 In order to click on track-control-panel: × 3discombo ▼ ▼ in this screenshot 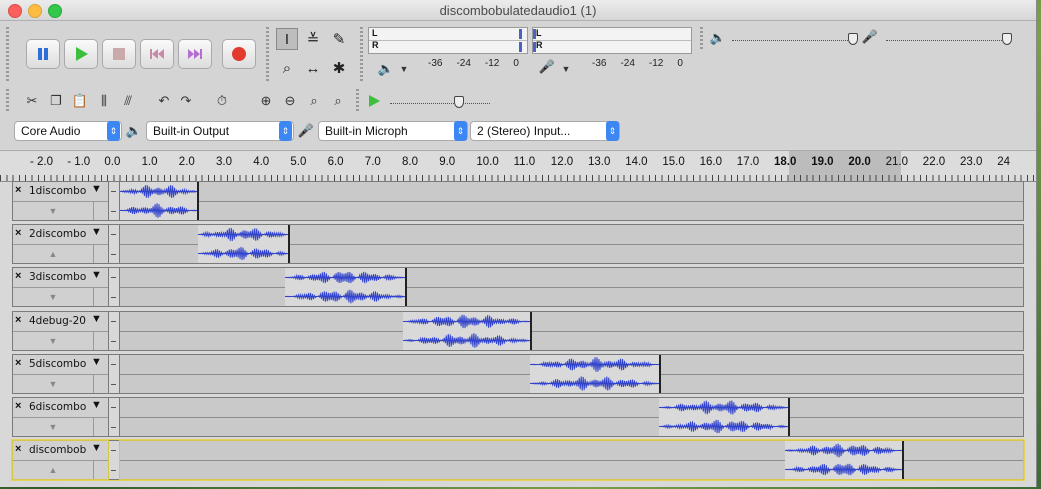, I will do `click(60, 287)`.